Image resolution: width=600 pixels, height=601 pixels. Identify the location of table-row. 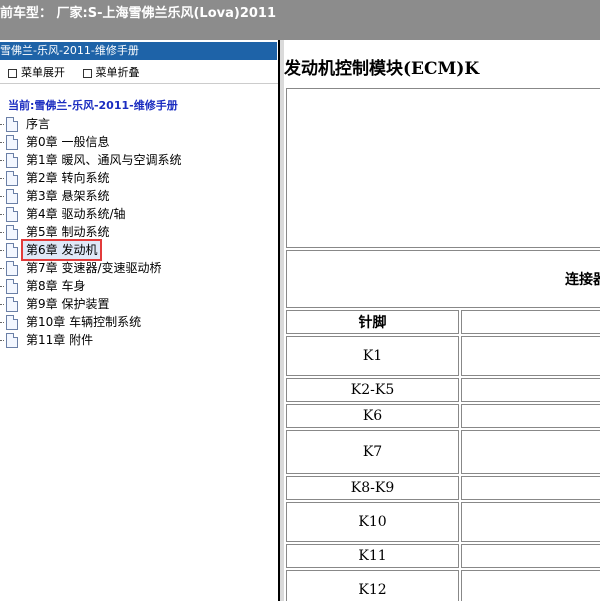
(443, 168).